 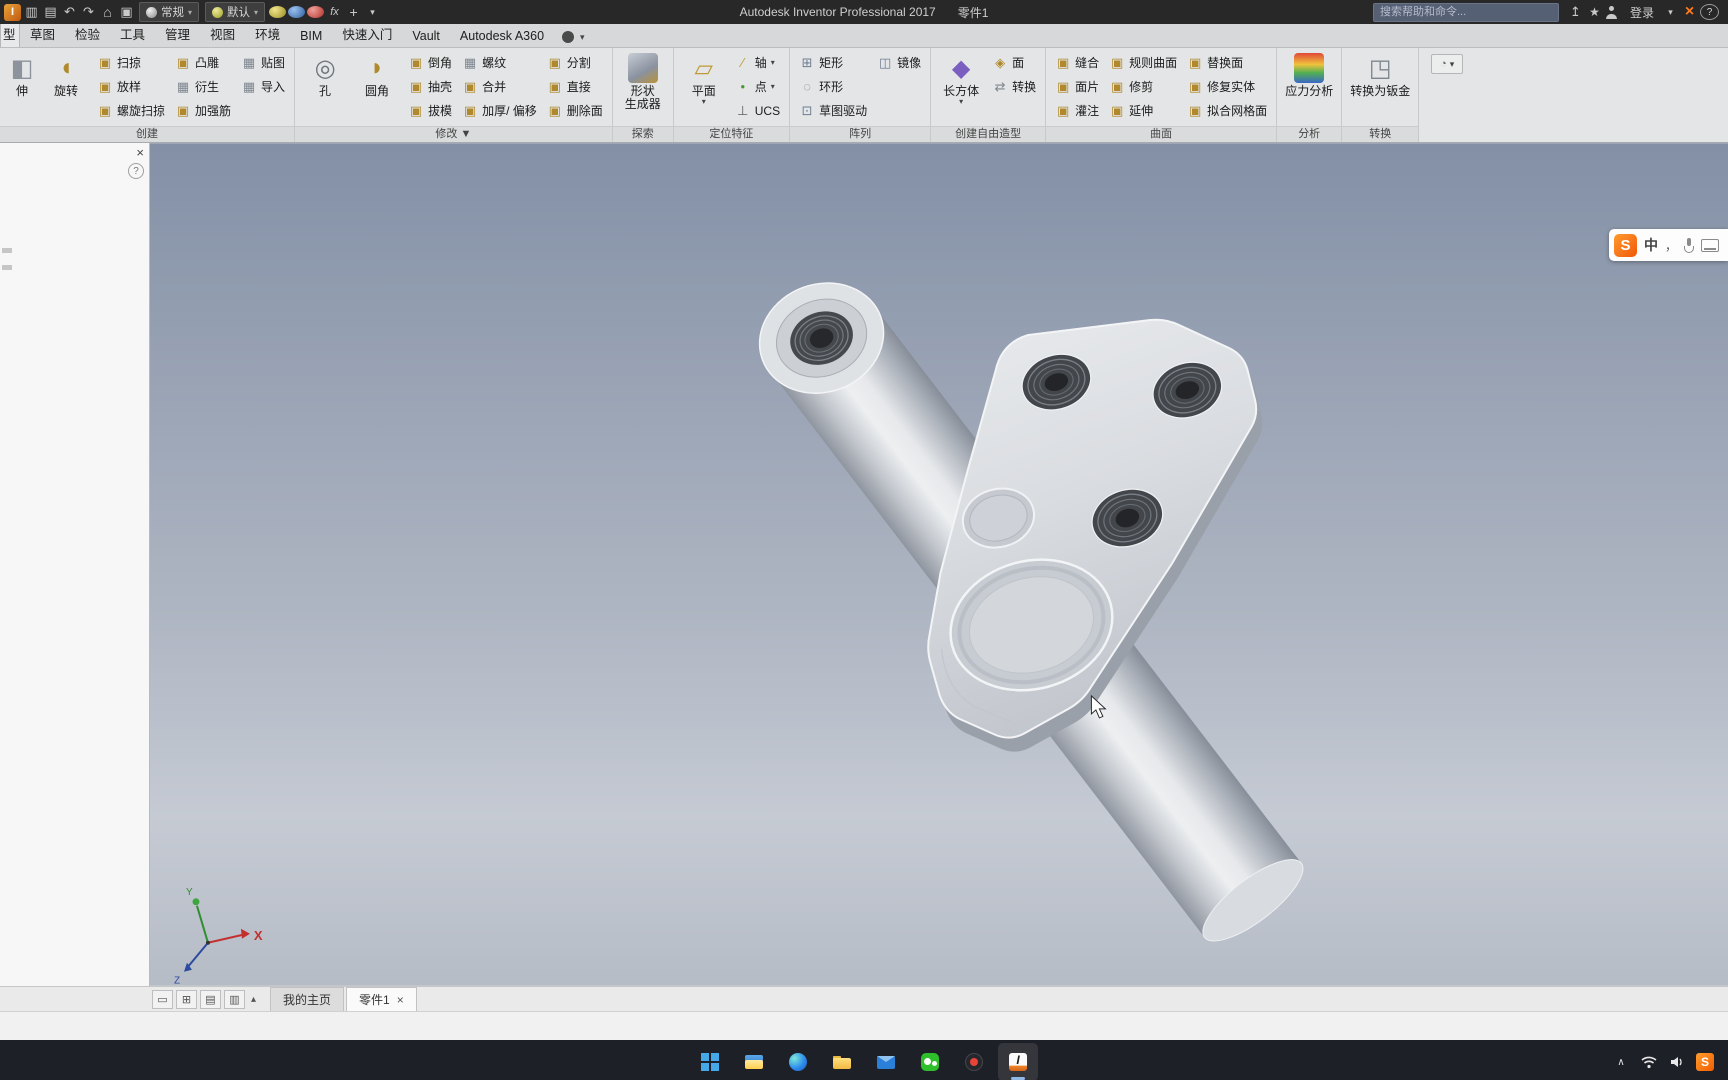 What do you see at coordinates (234, 999) in the screenshot?
I see `tile-vertical-icon: ▥` at bounding box center [234, 999].